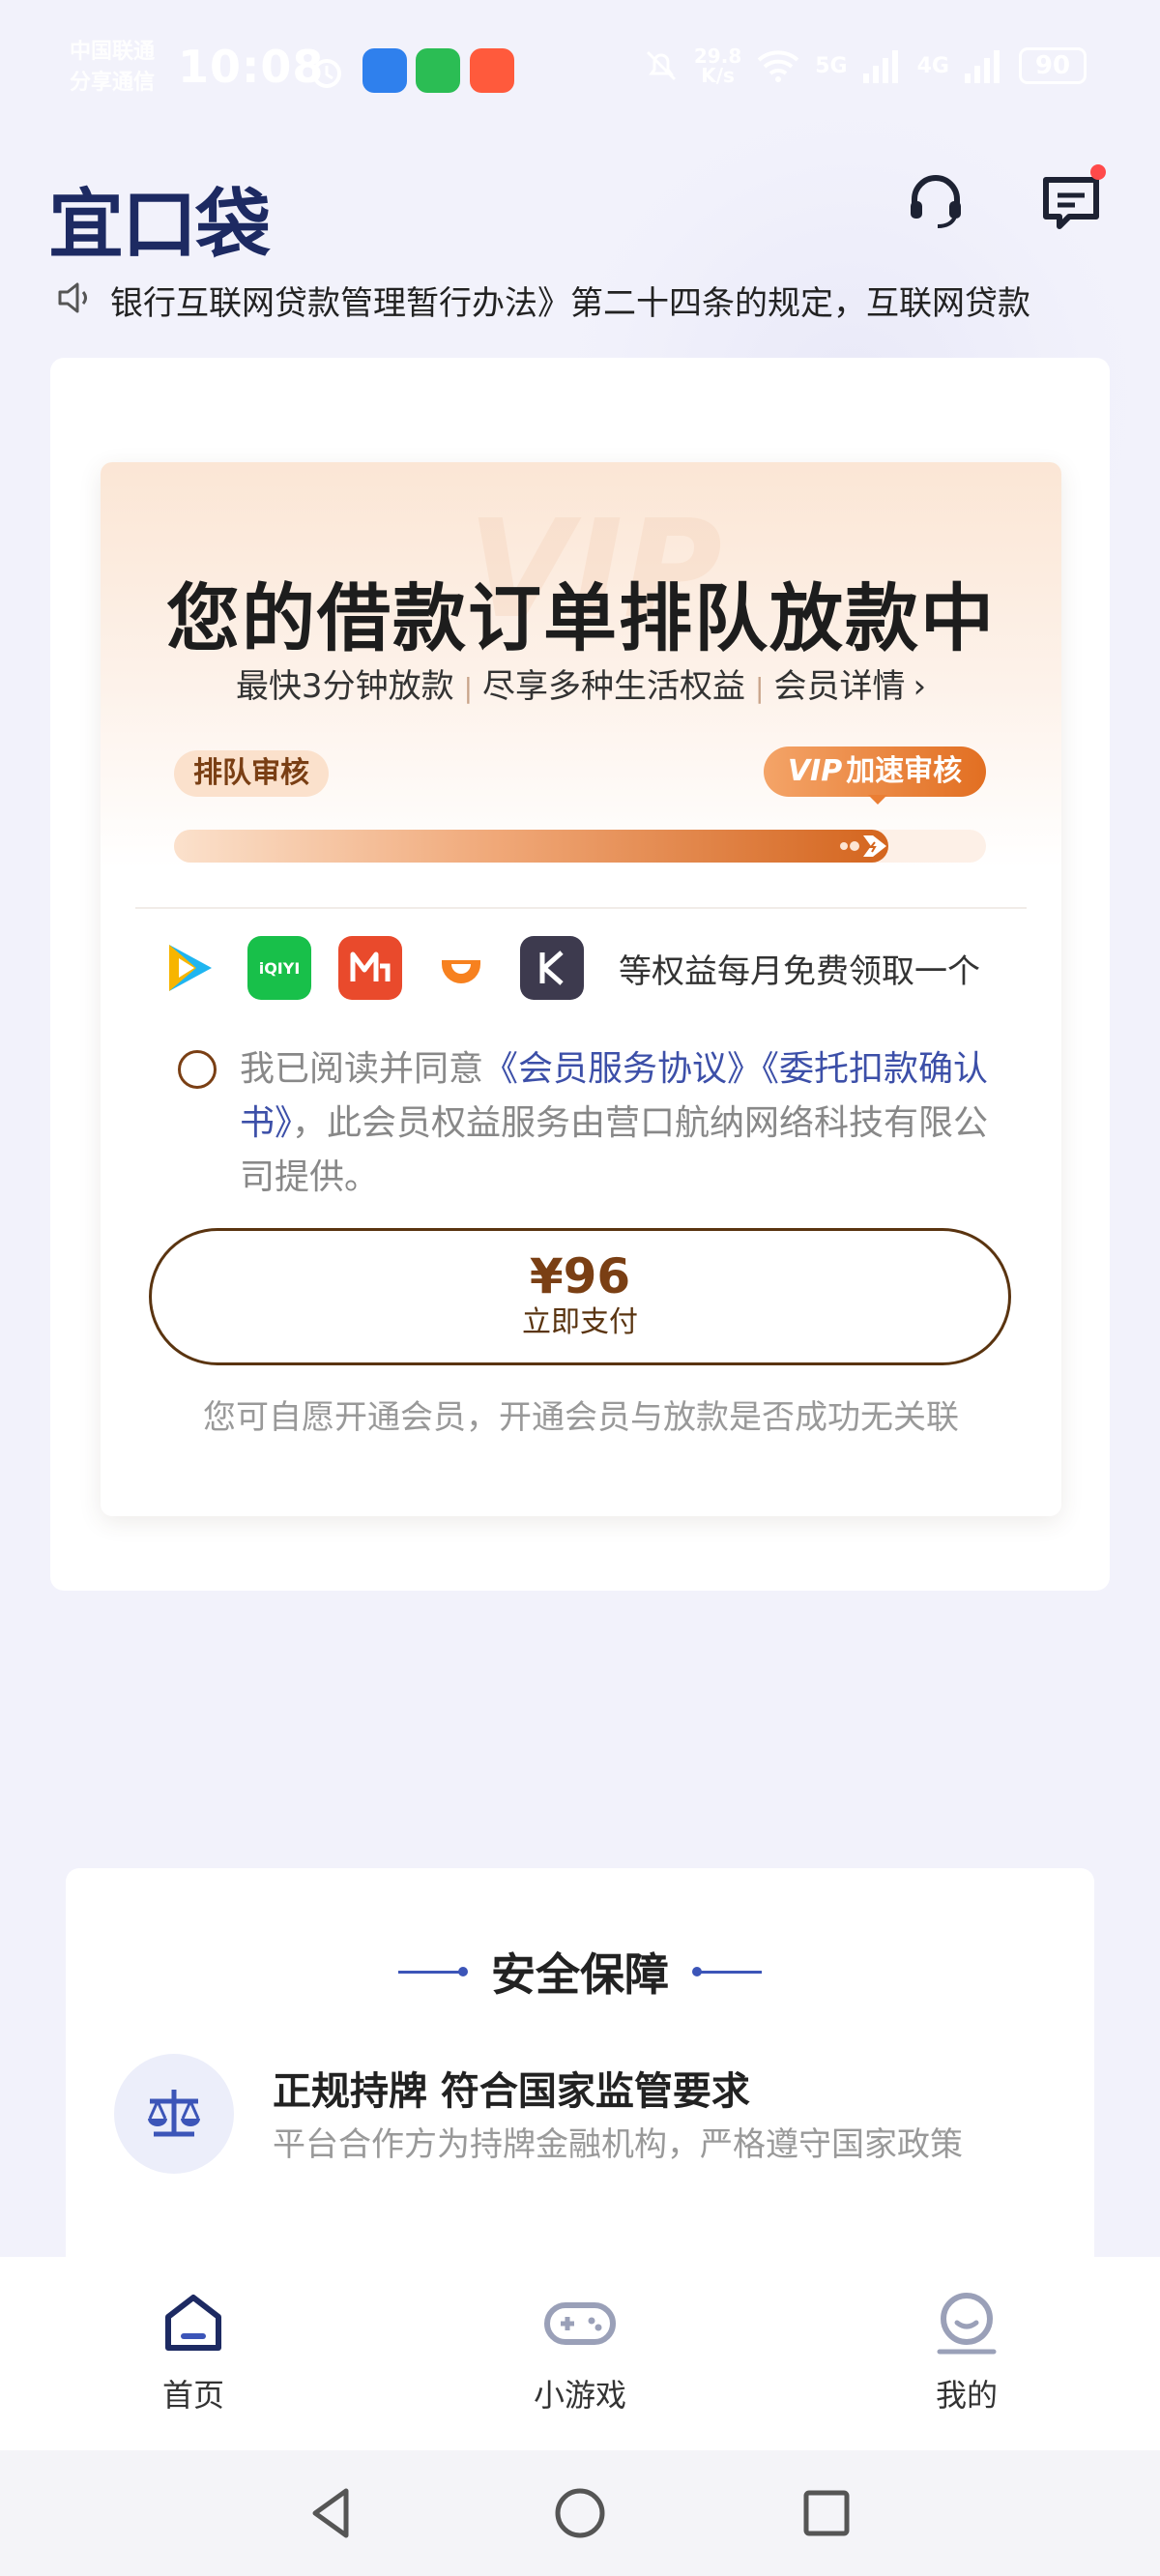  Describe the element at coordinates (252, 67) in the screenshot. I see `status-time: 10:08` at that location.